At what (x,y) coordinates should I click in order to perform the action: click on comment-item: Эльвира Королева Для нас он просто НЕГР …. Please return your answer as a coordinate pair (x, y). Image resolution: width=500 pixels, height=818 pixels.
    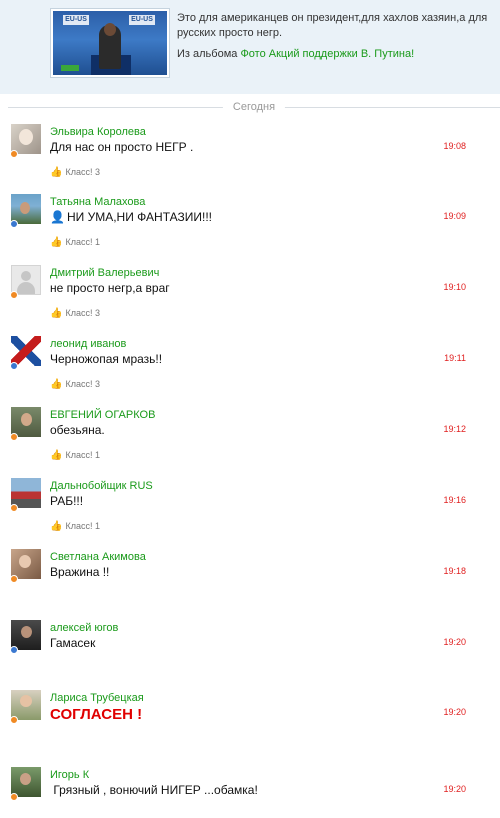
    Looking at the image, I should click on (250, 159).